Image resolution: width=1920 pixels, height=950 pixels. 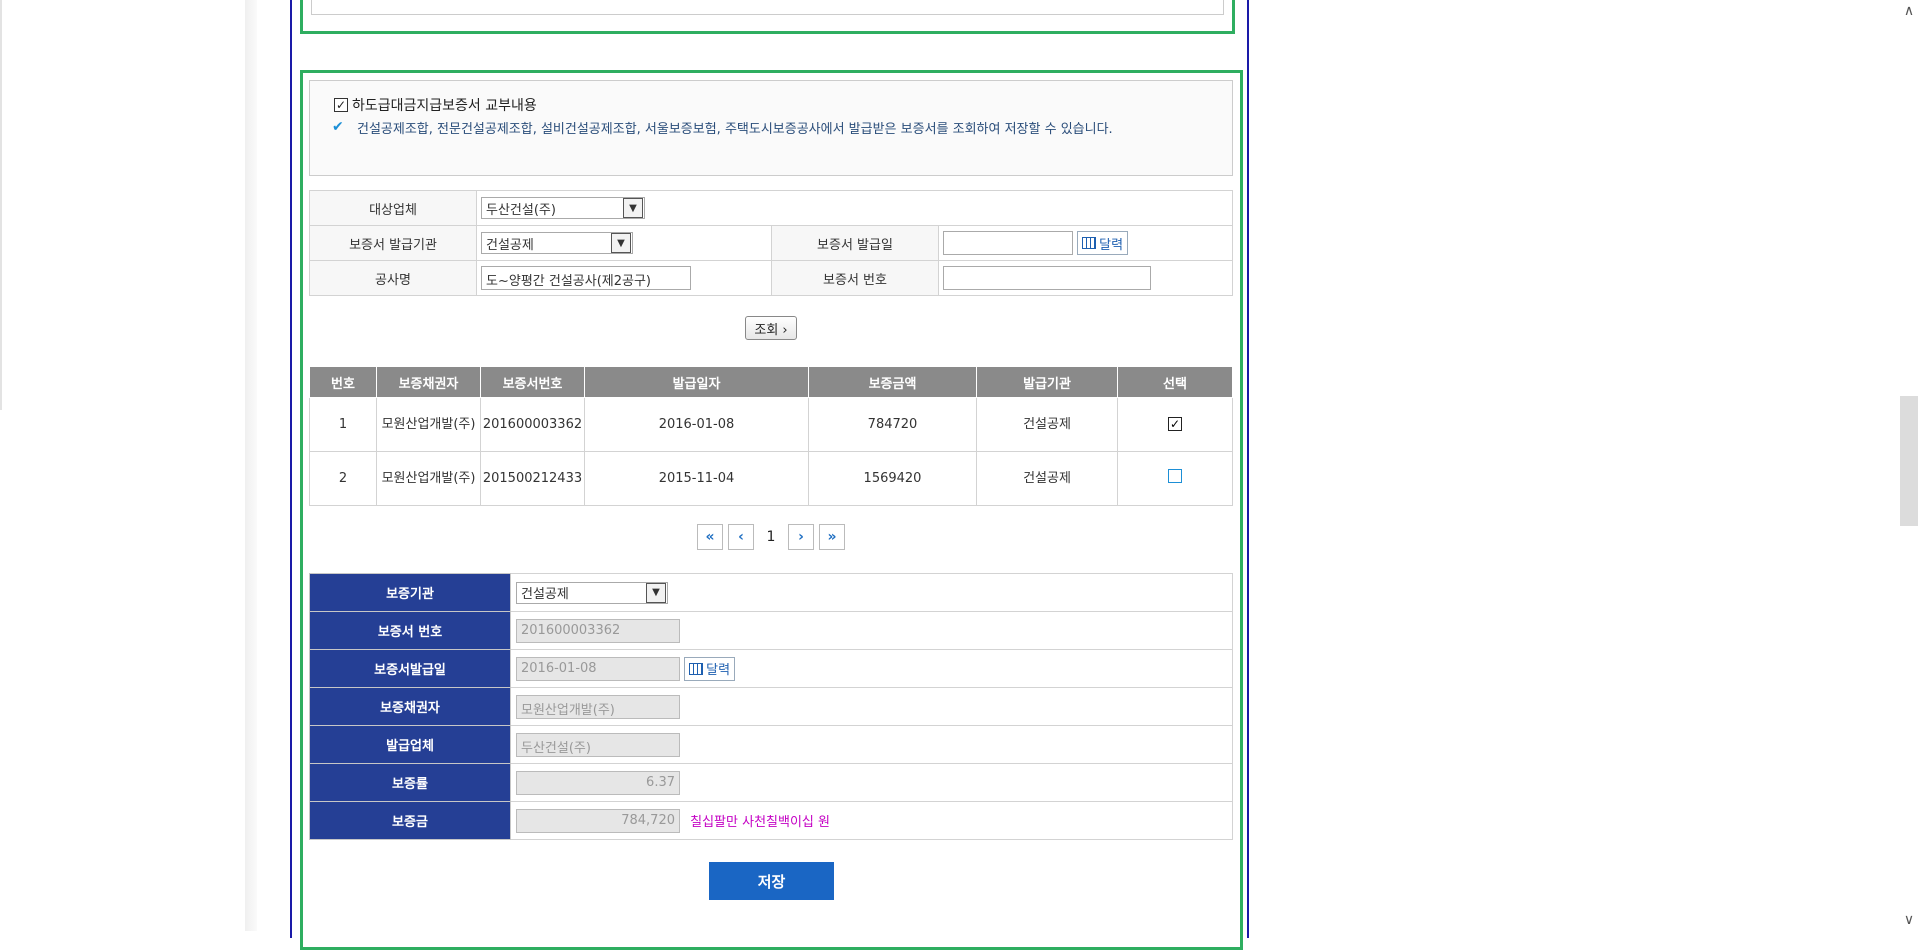 I want to click on left-panel-edge, so click(x=1, y=205).